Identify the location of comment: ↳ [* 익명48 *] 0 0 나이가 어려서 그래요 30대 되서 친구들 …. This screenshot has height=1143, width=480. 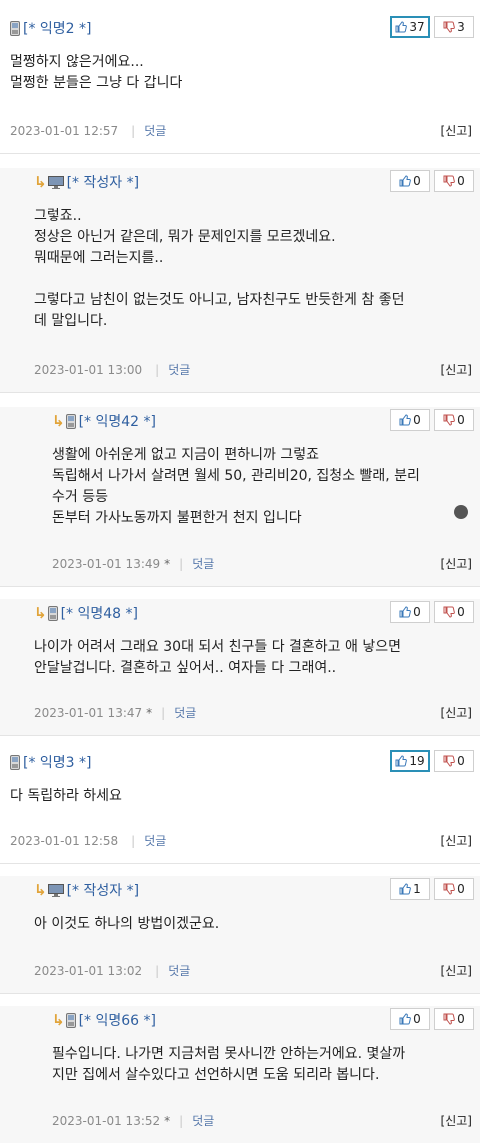
(240, 667).